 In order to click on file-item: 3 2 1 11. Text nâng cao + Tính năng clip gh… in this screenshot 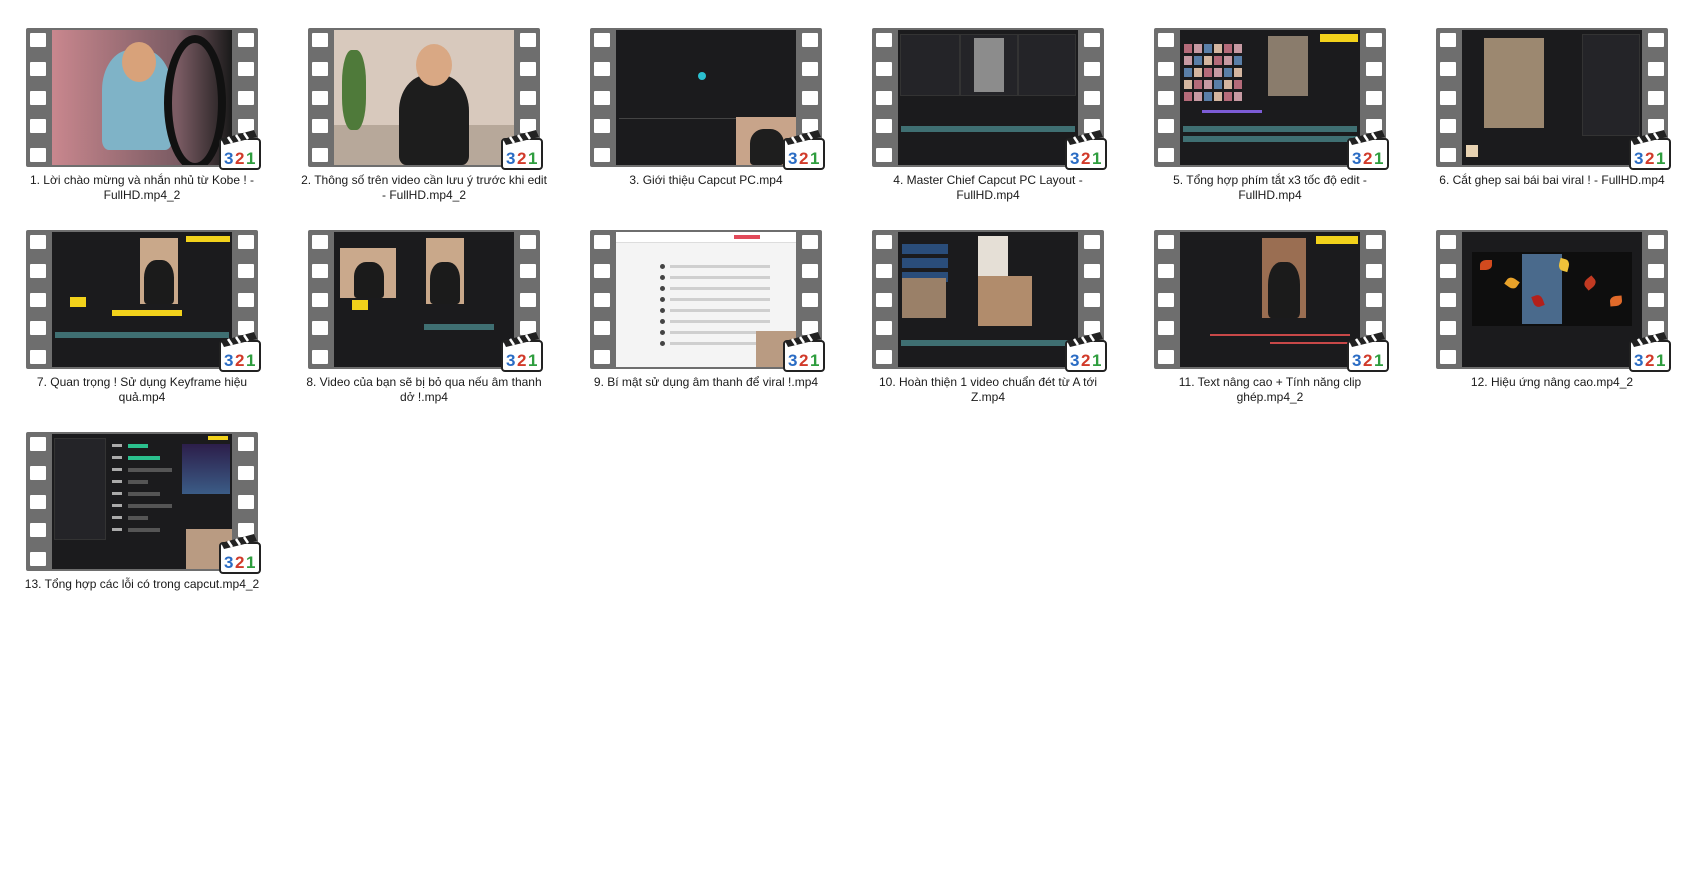, I will do `click(1270, 320)`.